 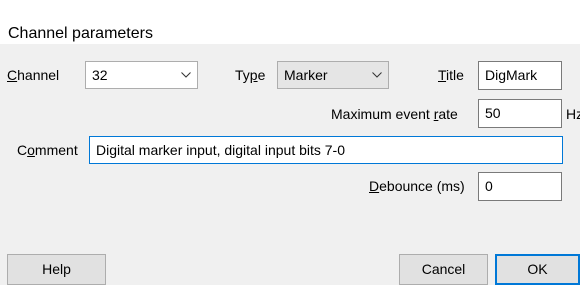 What do you see at coordinates (537, 269) in the screenshot?
I see `ok-button: OK` at bounding box center [537, 269].